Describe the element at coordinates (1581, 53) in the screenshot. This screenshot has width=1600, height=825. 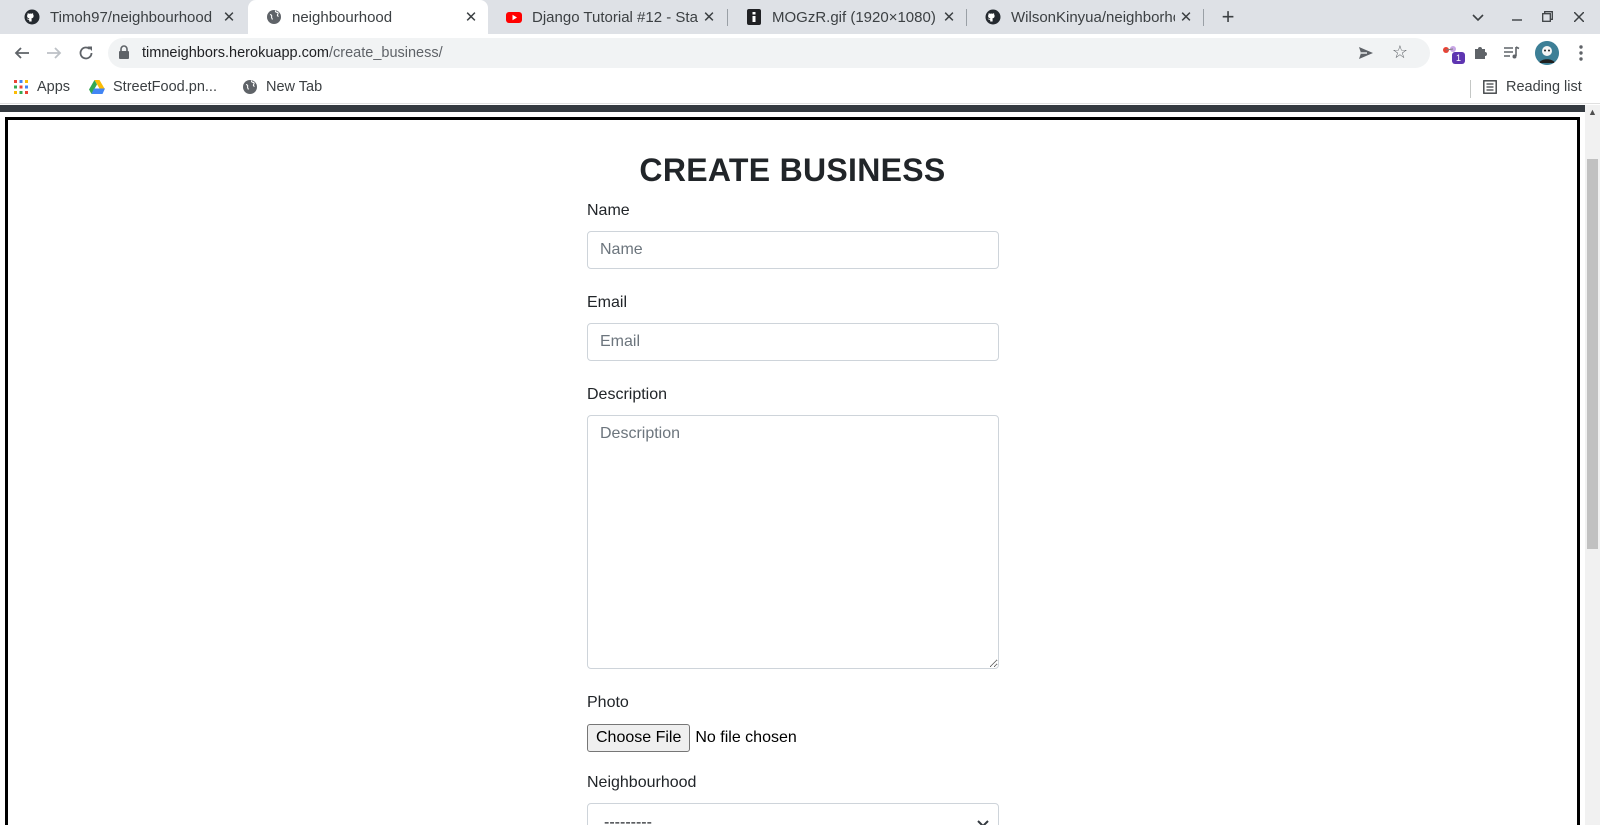
I see `chrome-menu-icon` at that location.